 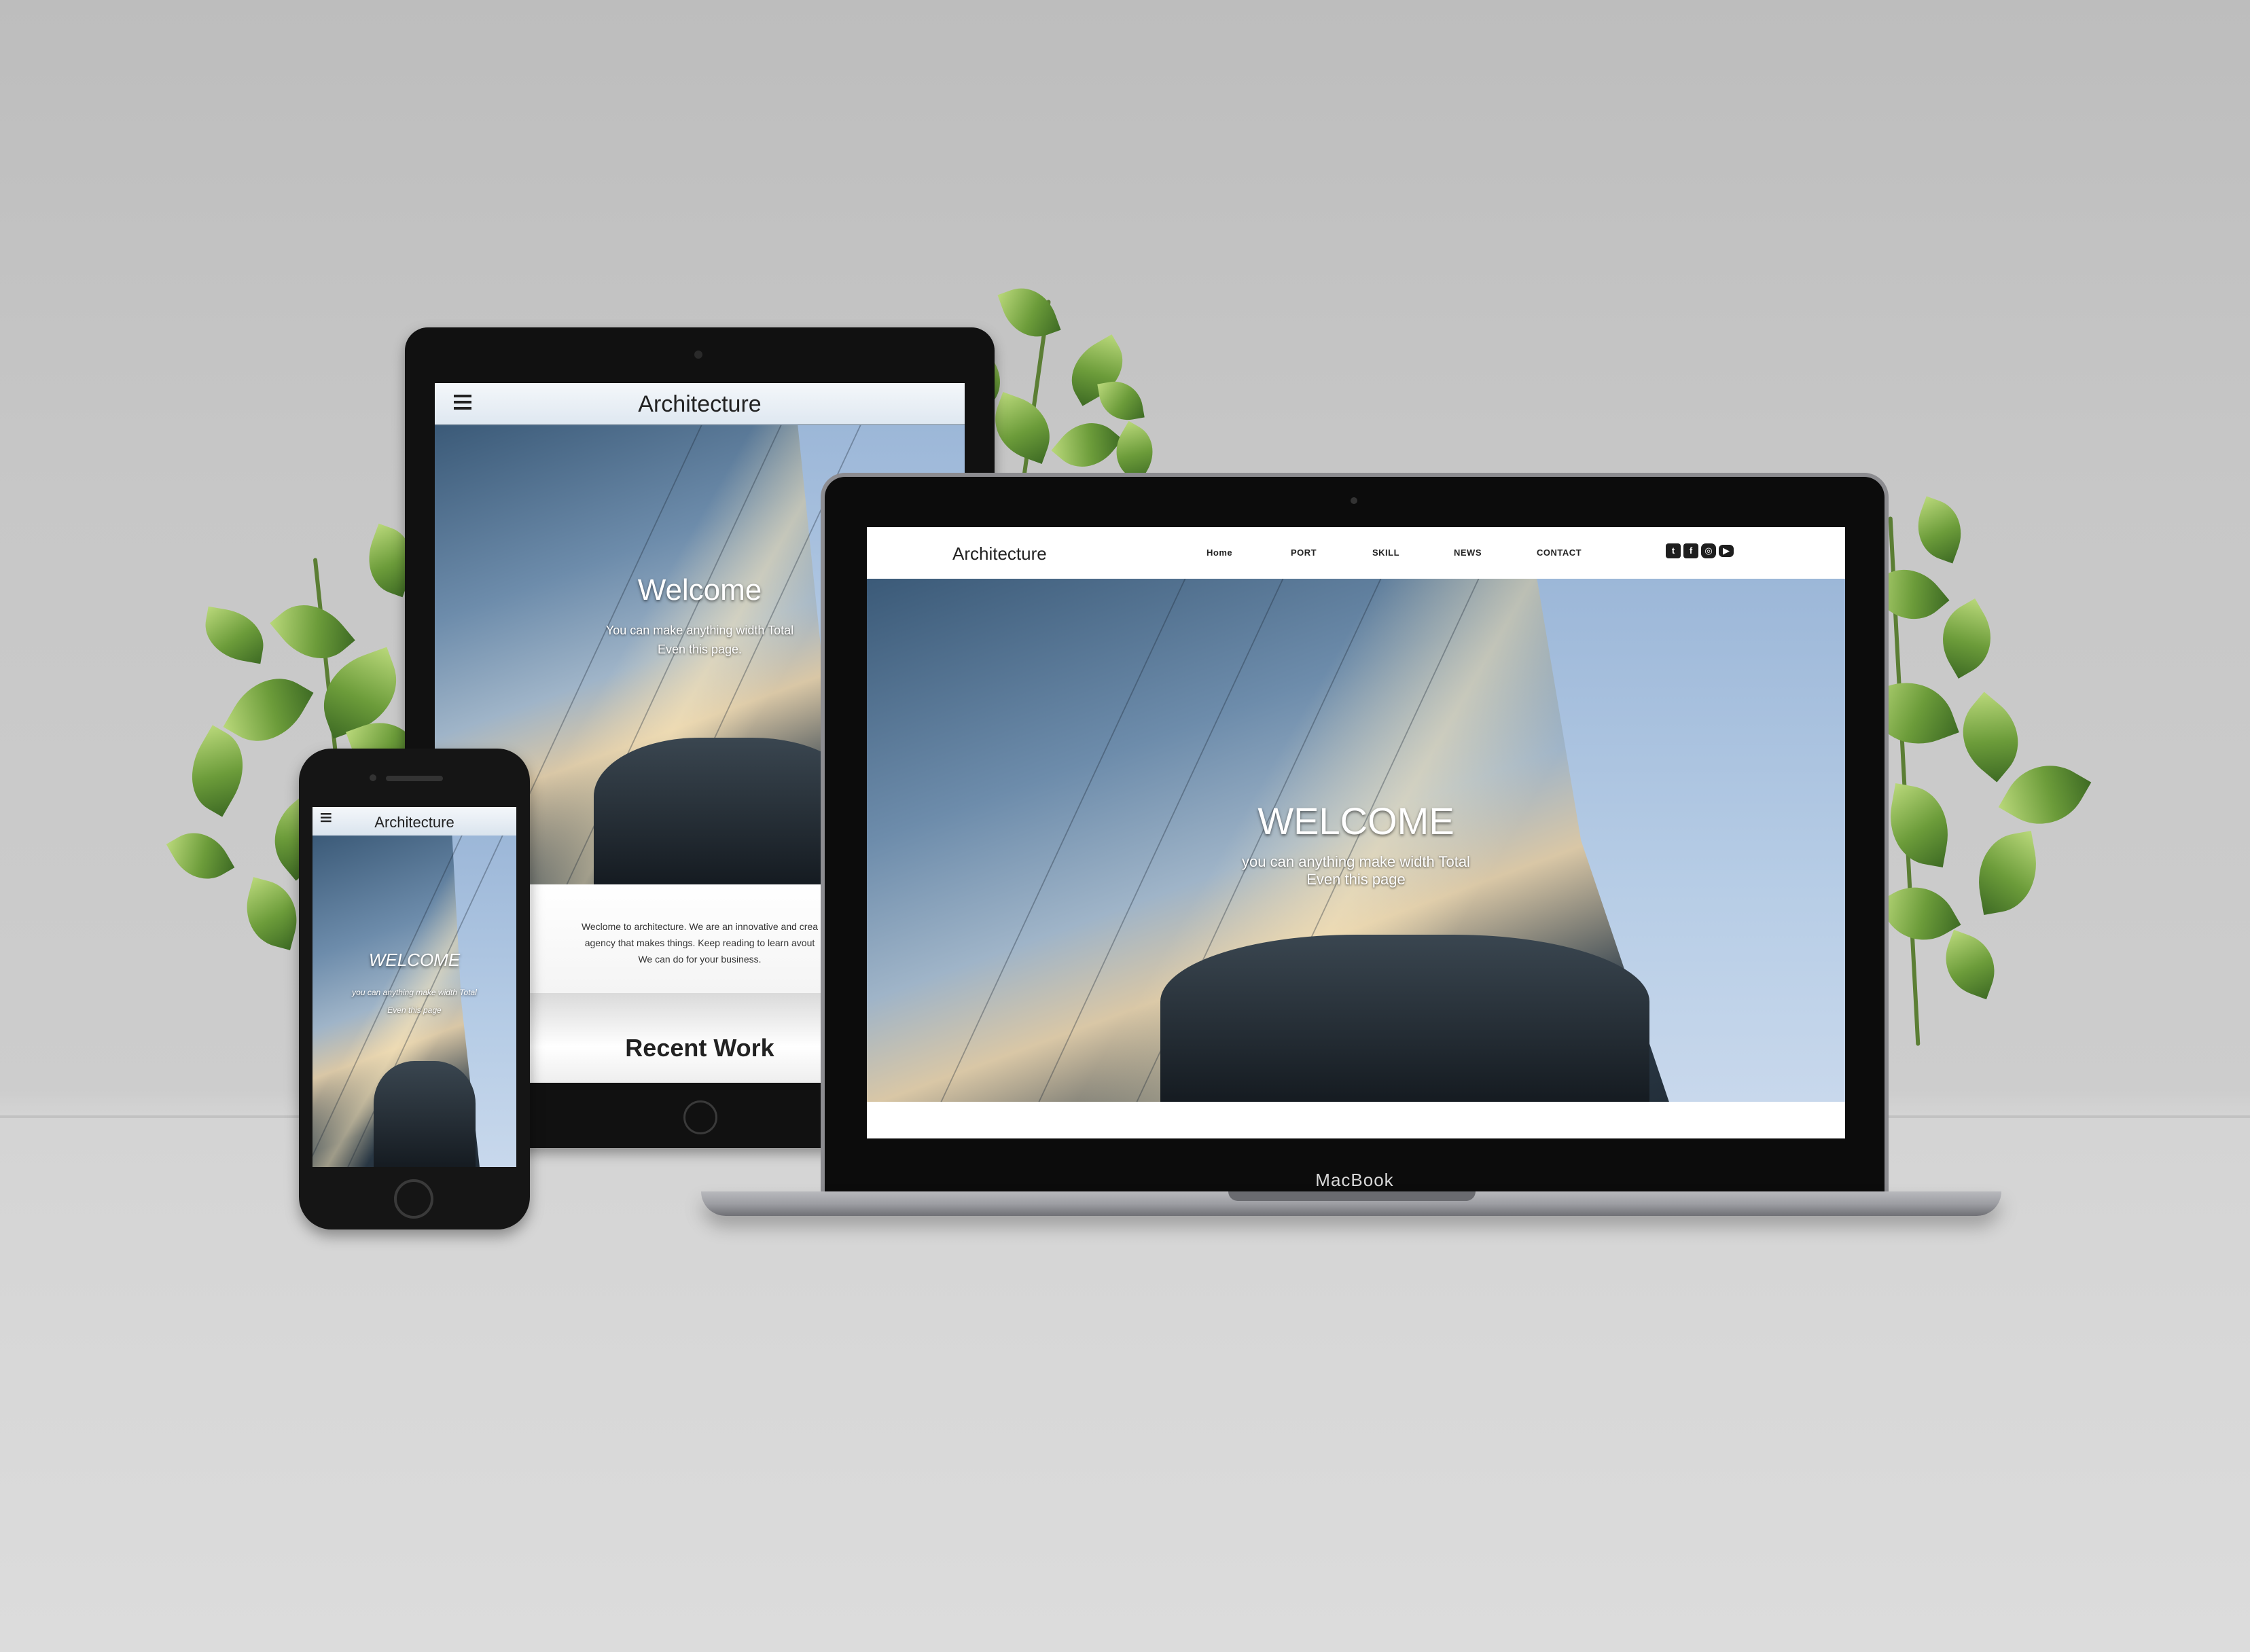 What do you see at coordinates (1352, 1196) in the screenshot?
I see `laptop-notch` at bounding box center [1352, 1196].